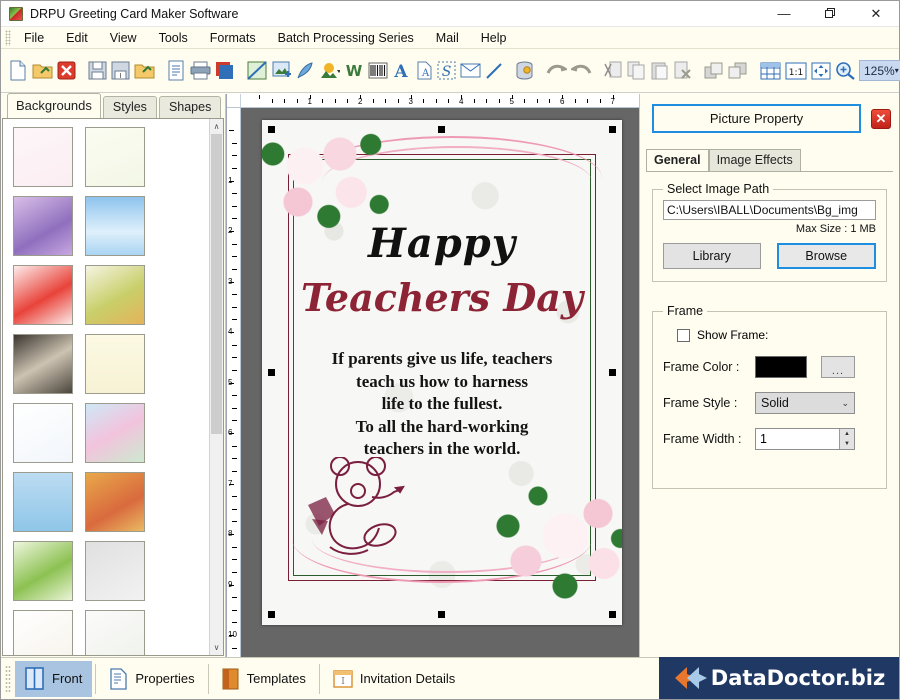 The height and width of the screenshot is (700, 900). I want to click on database-icon, so click(524, 71).